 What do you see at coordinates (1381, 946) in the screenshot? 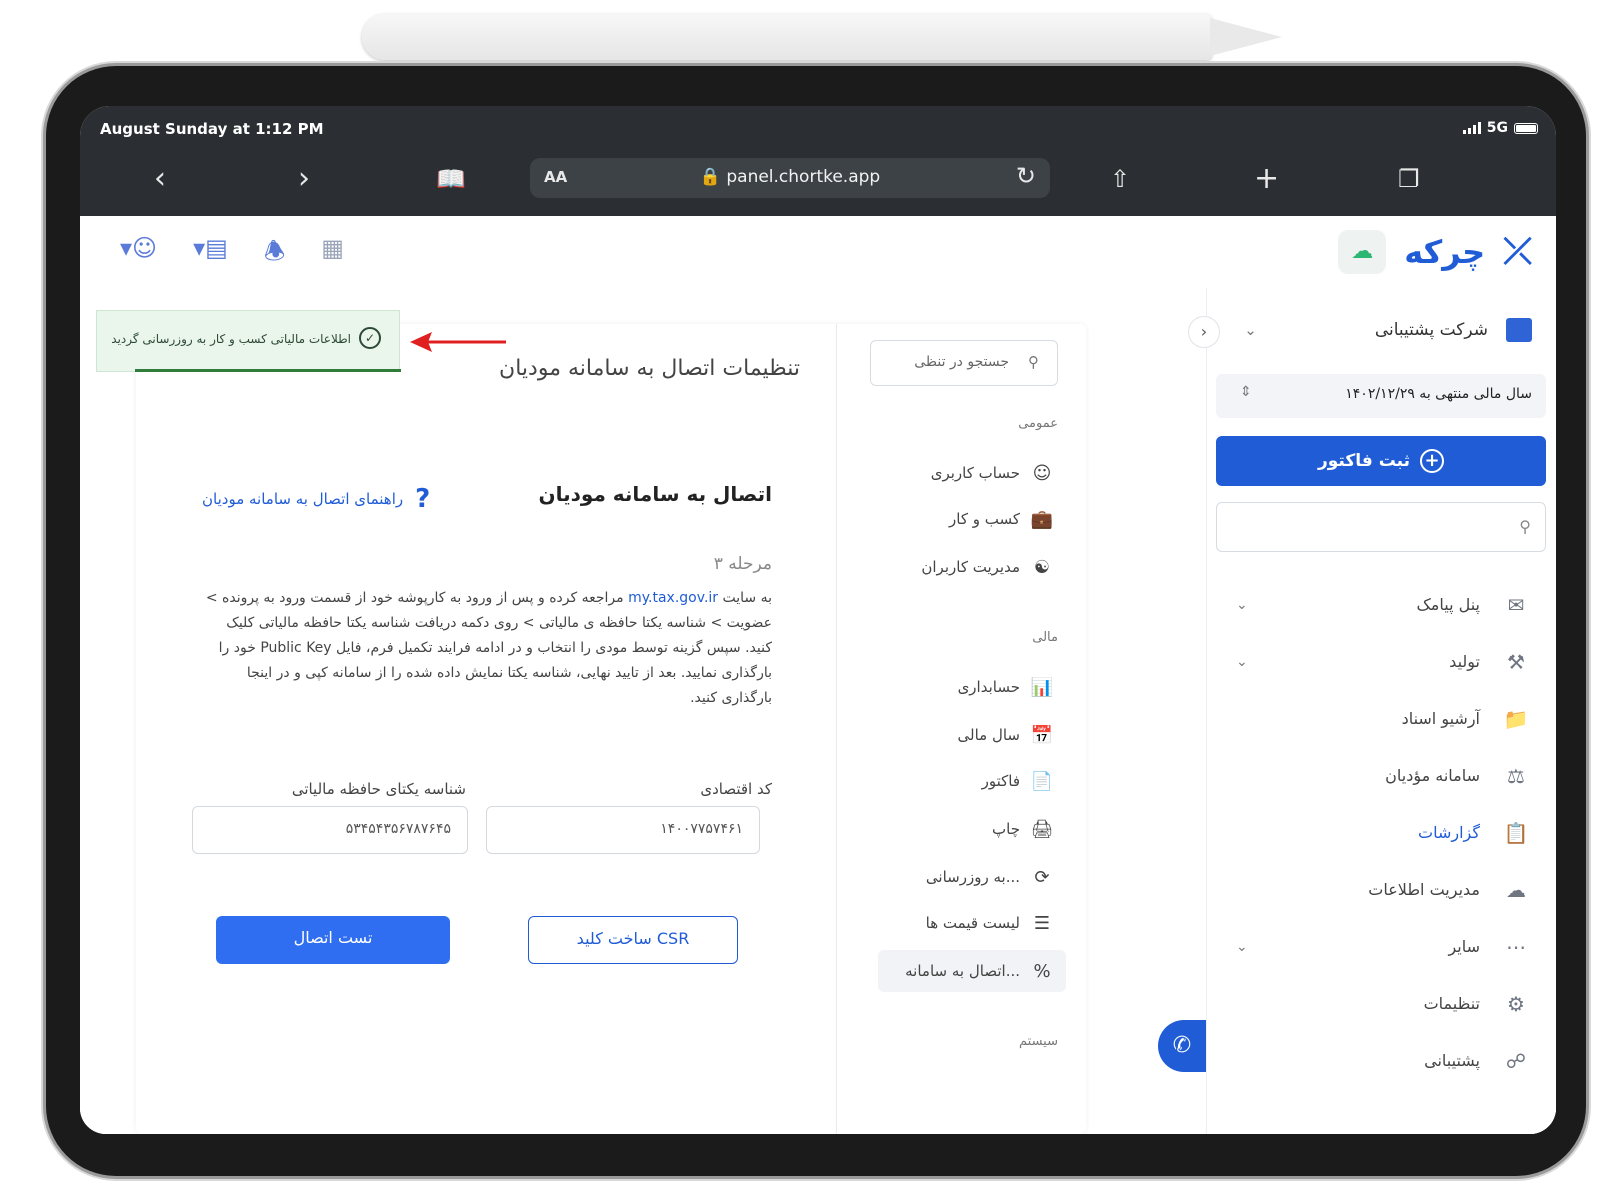
I see `sidebar-item-other: ⋯ سایر ⌄` at bounding box center [1381, 946].